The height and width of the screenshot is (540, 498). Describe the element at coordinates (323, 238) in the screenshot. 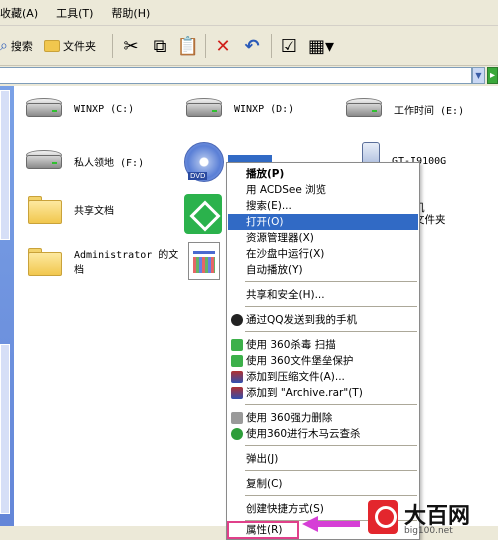

I see `menu-item-explorer: 资源管理器(X)` at that location.